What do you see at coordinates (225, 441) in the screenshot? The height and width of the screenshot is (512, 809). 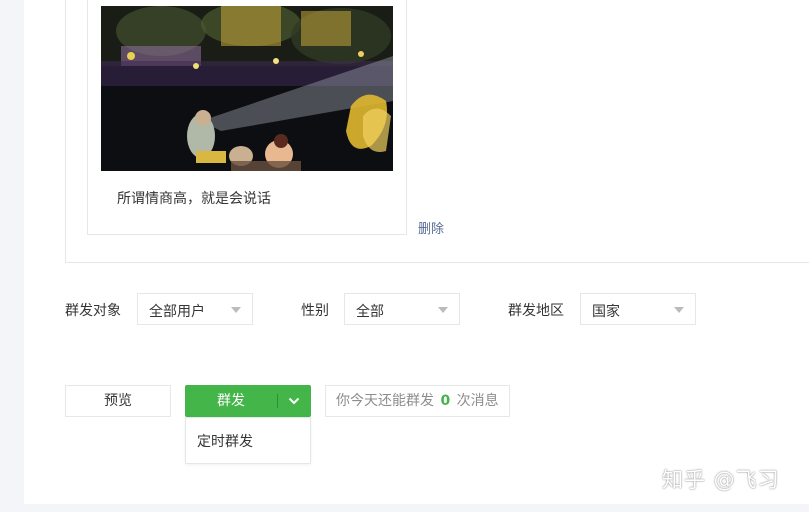 I see `scheduled-send-menu-item: 定时群发` at bounding box center [225, 441].